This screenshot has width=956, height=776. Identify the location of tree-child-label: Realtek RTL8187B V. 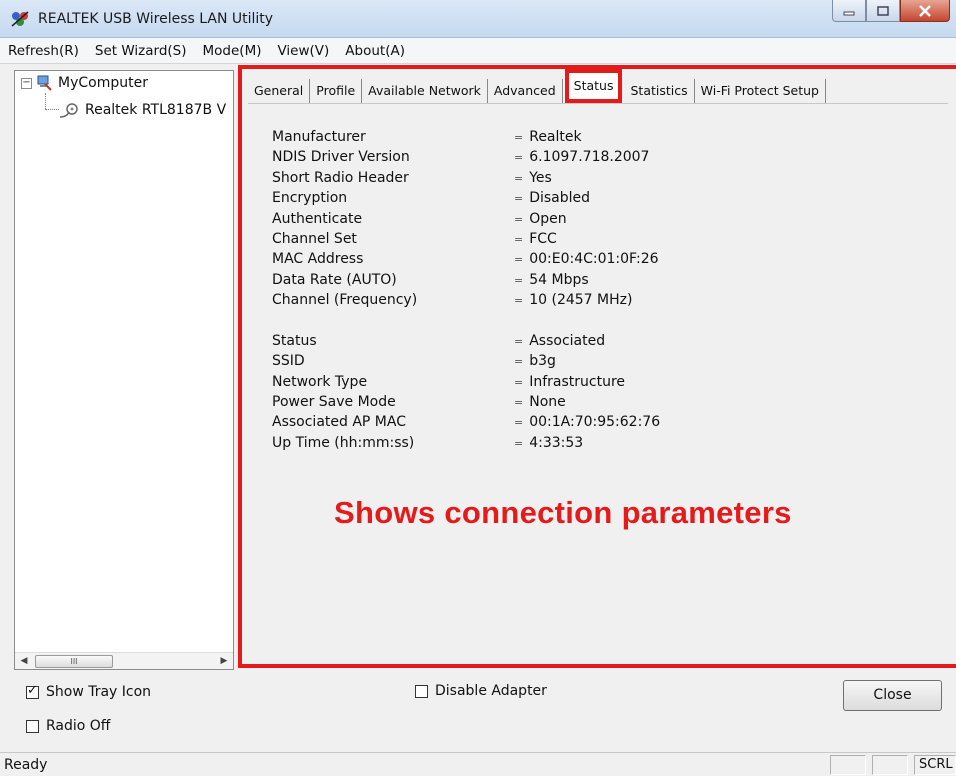
(156, 110).